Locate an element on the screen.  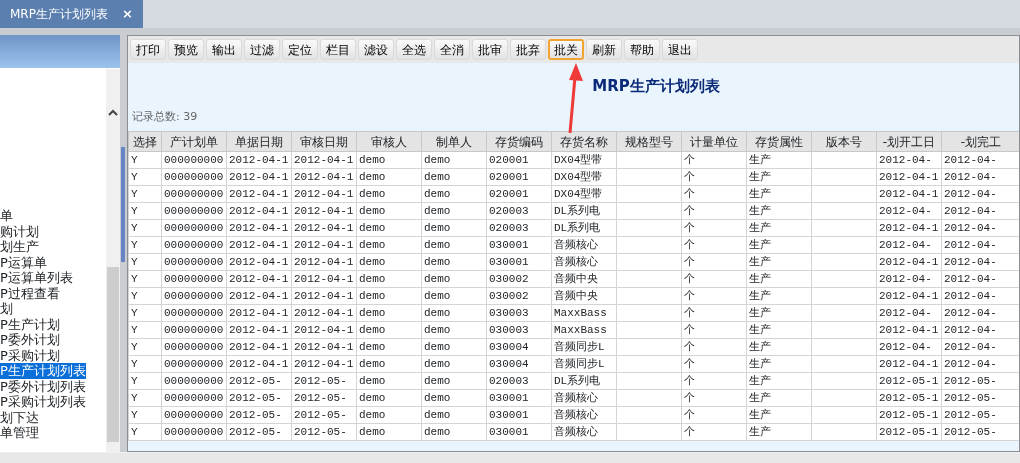
column-header: 审核日期 is located at coordinates (324, 141).